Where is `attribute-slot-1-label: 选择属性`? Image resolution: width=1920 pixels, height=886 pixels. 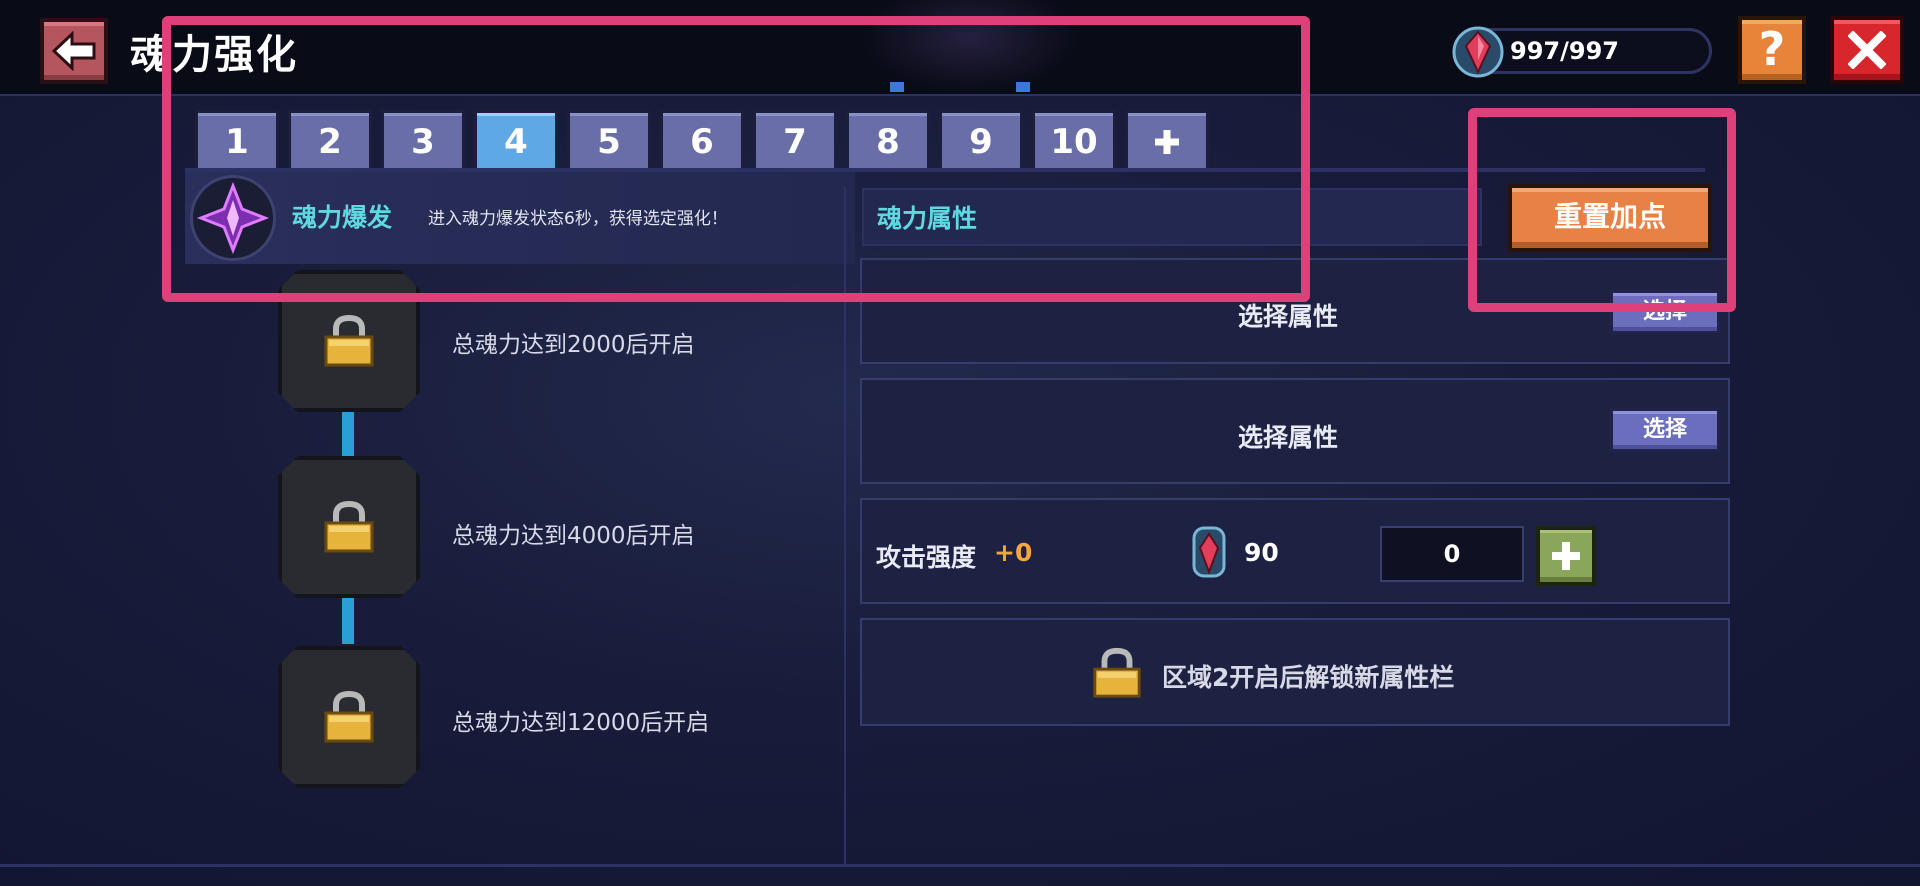
attribute-slot-1-label: 选择属性 is located at coordinates (1288, 316).